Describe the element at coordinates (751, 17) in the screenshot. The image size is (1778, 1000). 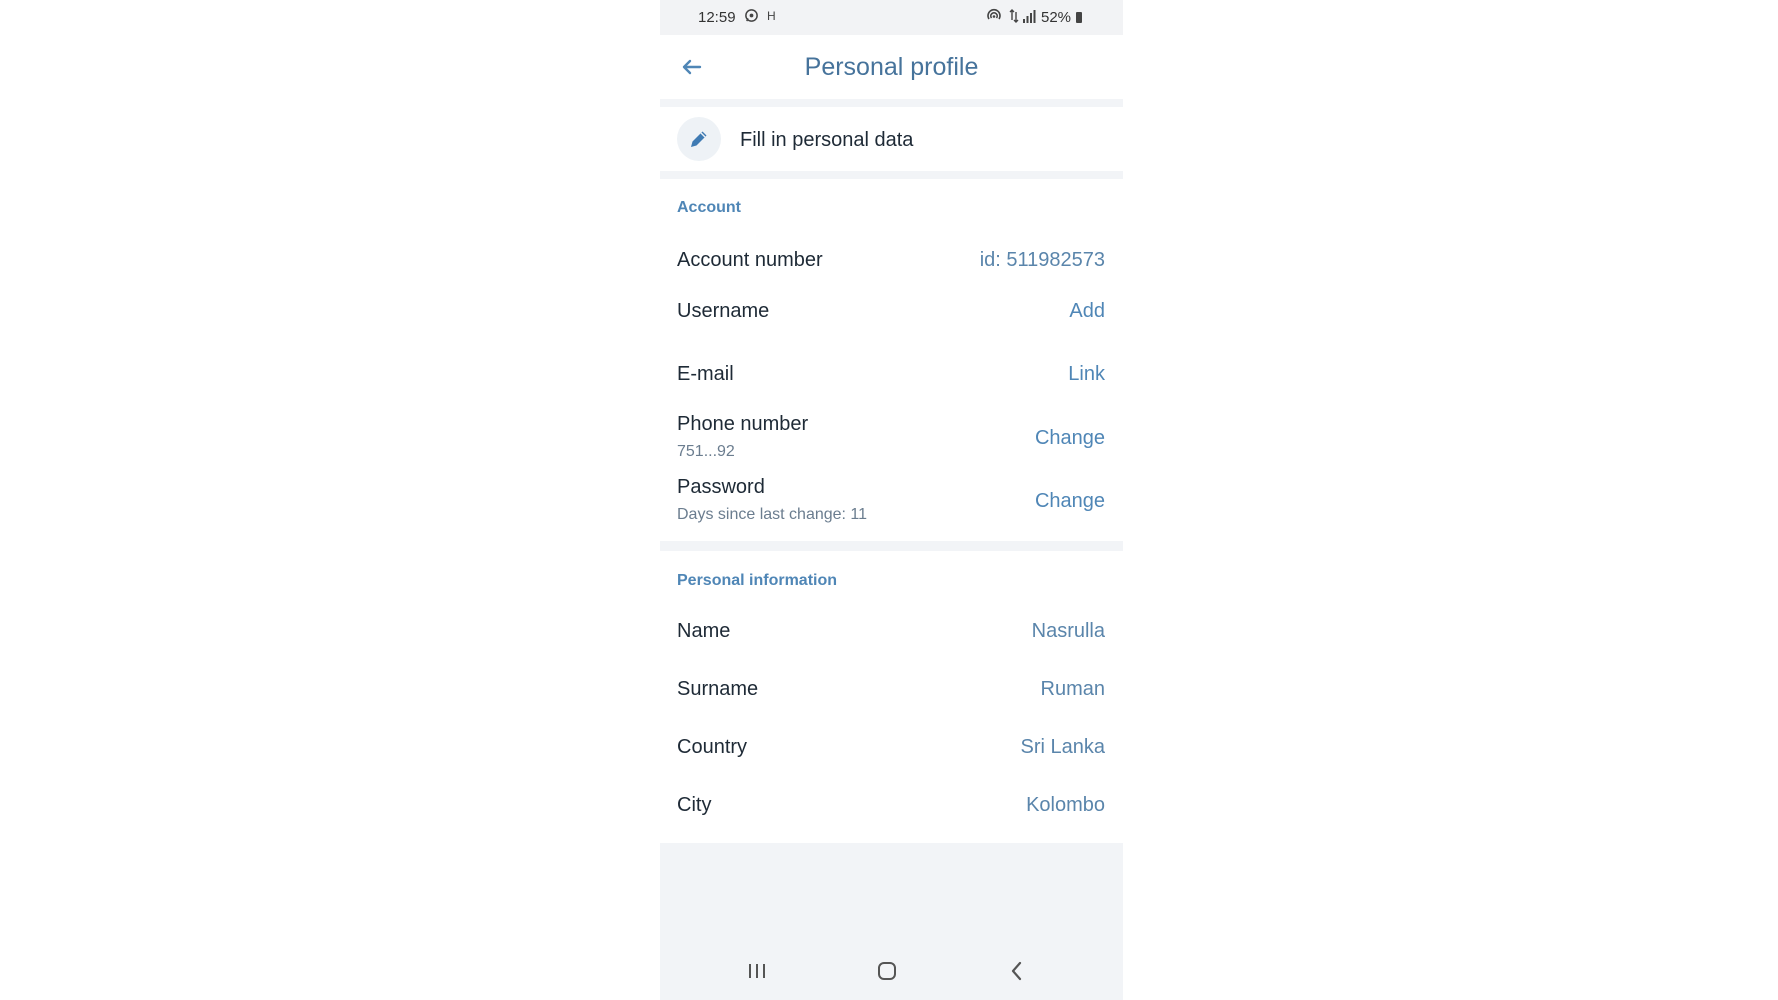
I see `whatsapp-icon` at that location.